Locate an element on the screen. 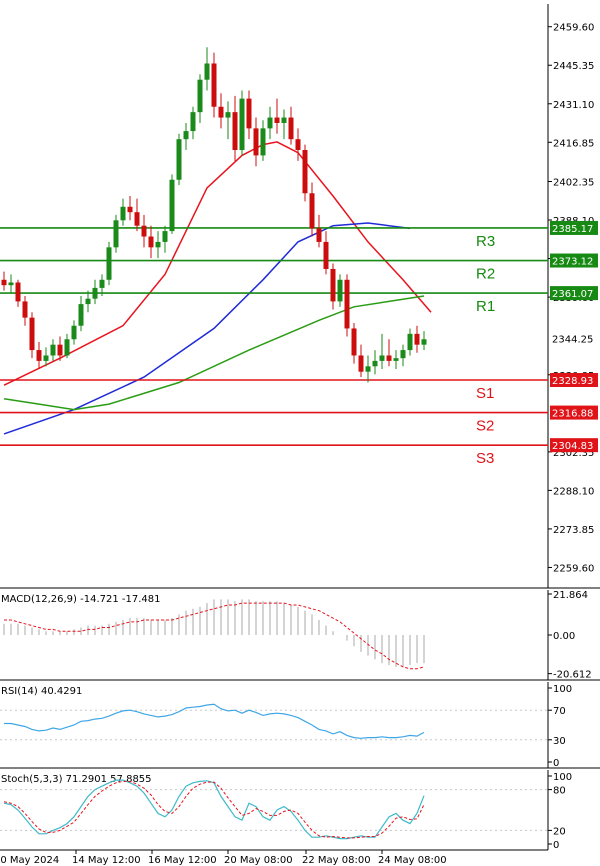 The image size is (600, 866). y-tick-label: -20.612 is located at coordinates (572, 675).